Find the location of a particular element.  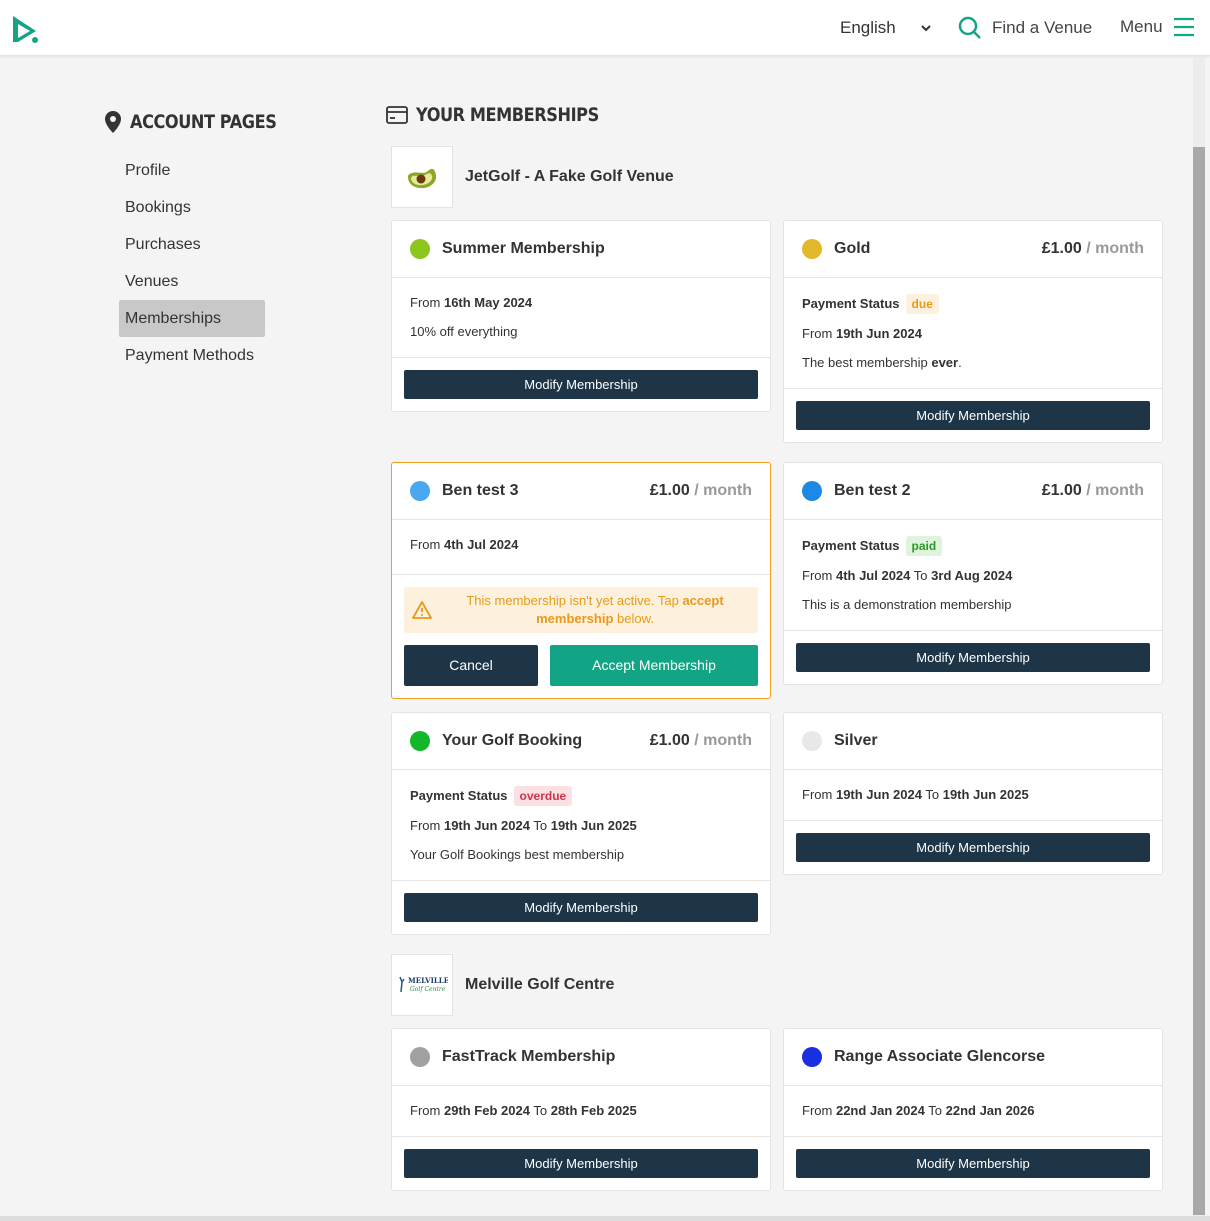

melville-logo-subtext: Golf Centre is located at coordinates (428, 989).